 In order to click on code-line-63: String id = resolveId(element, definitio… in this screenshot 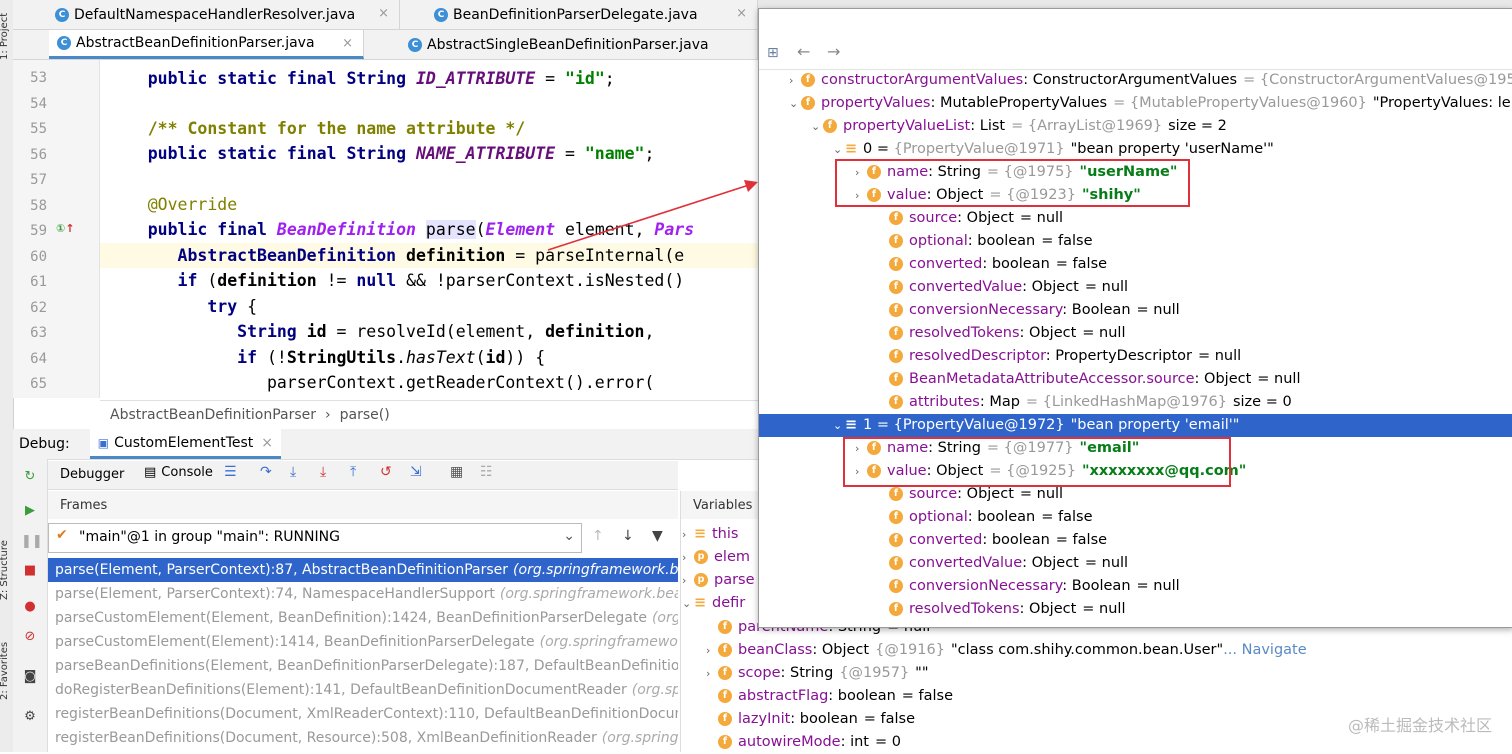, I will do `click(433, 331)`.